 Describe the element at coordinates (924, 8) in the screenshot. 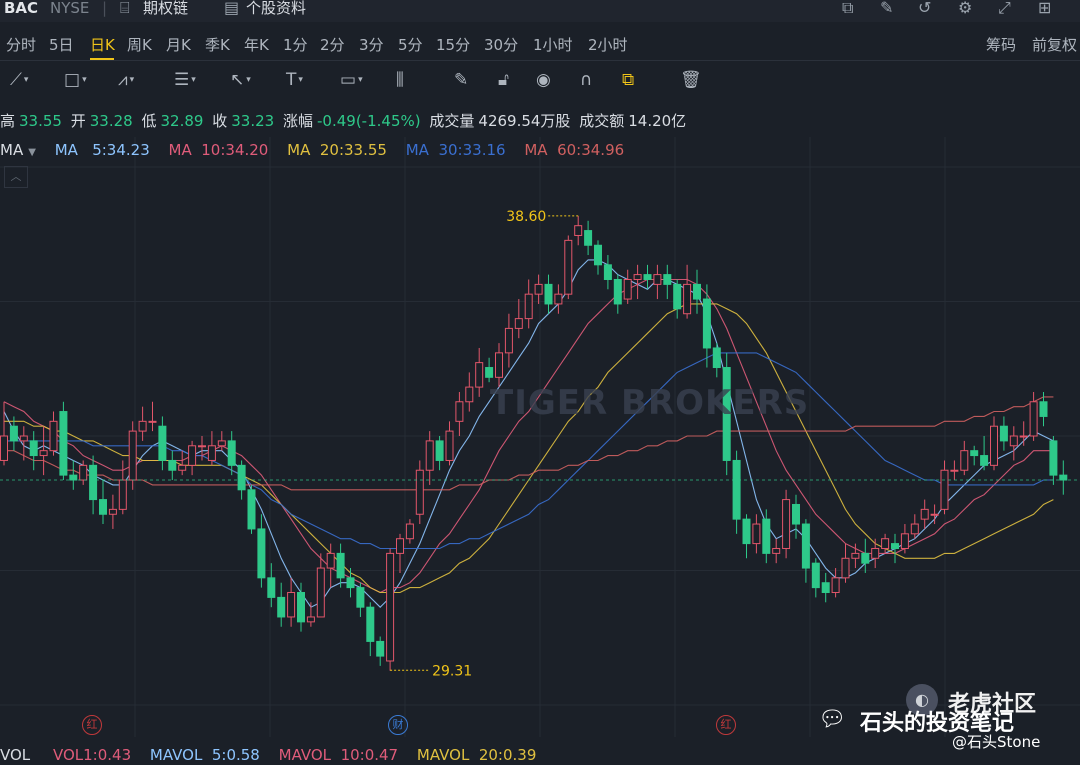

I see `refresh-icon: ↺` at that location.